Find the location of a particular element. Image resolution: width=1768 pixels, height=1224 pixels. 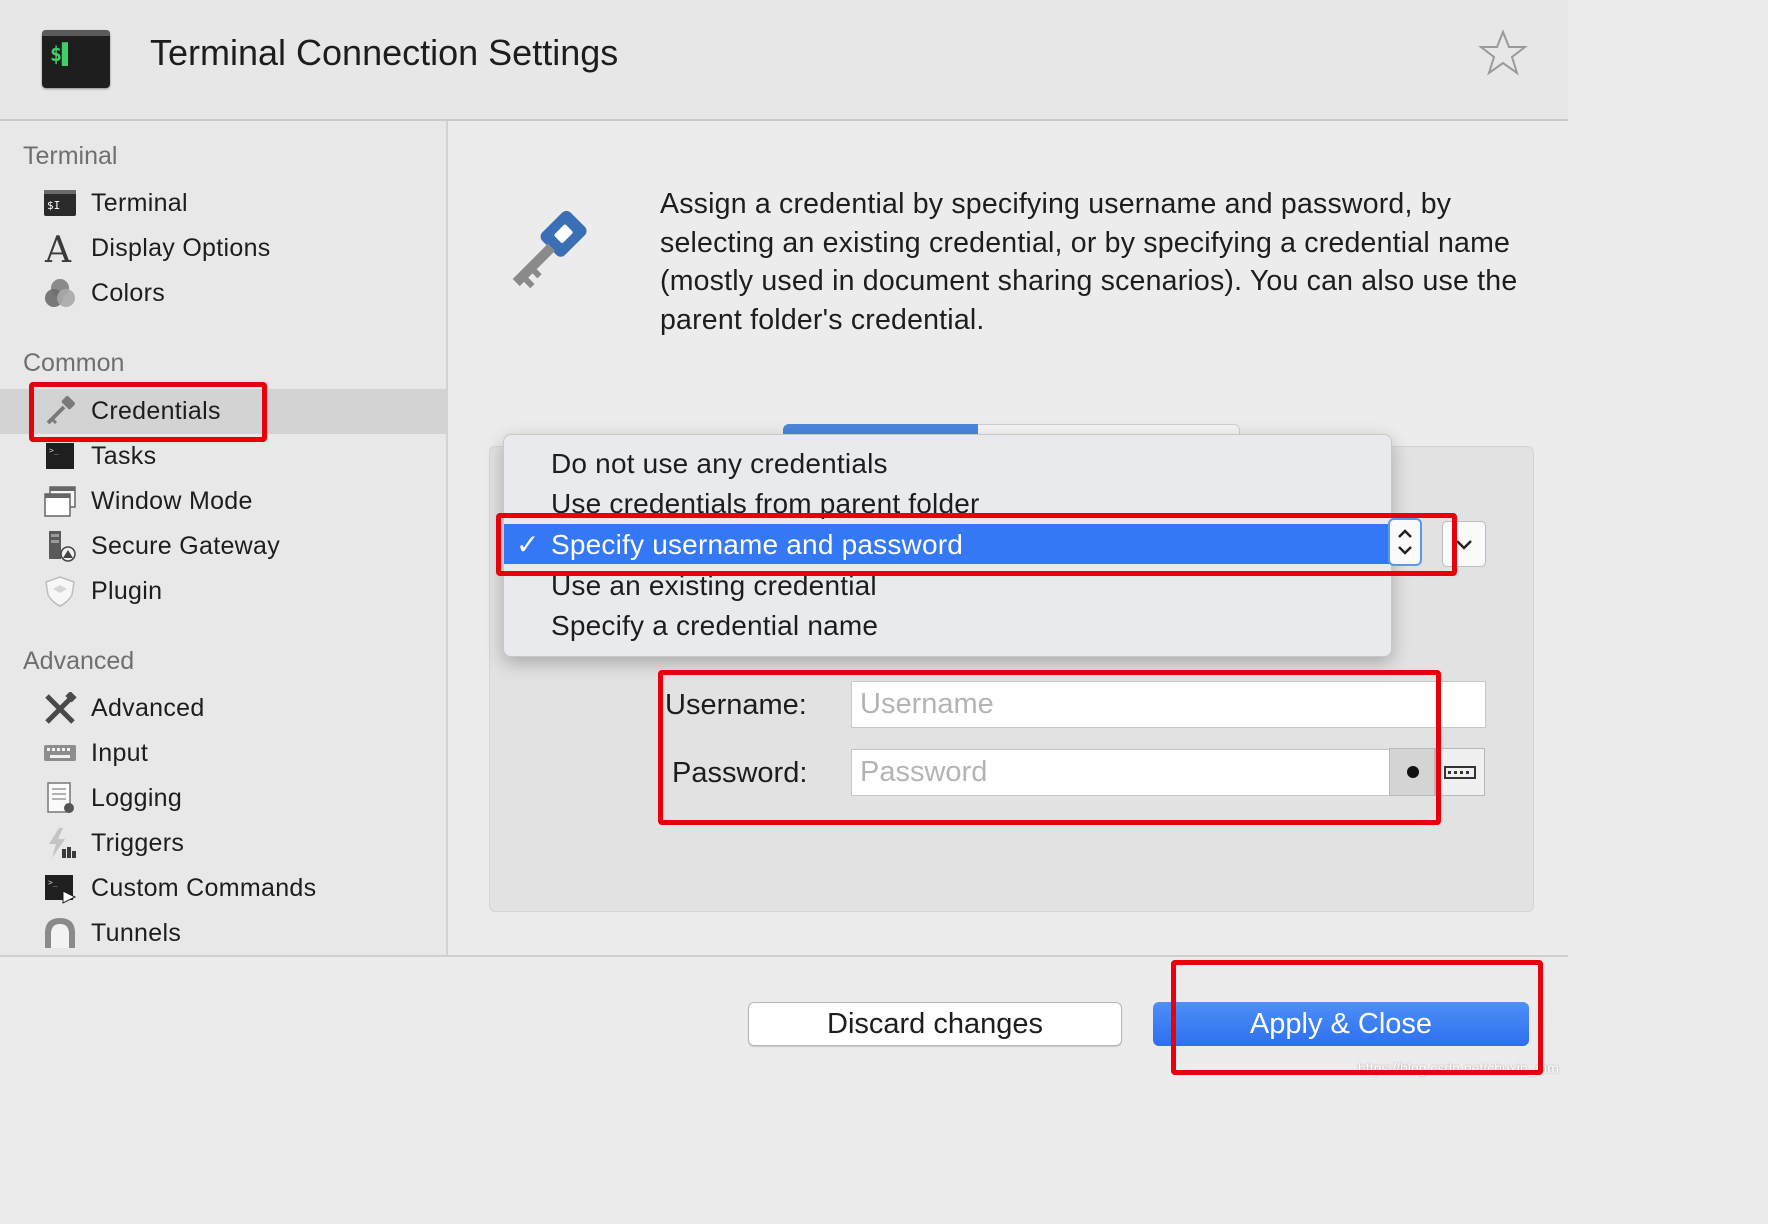

menu-option-parent-folder: Use credentials from parent folder is located at coordinates (947, 503).